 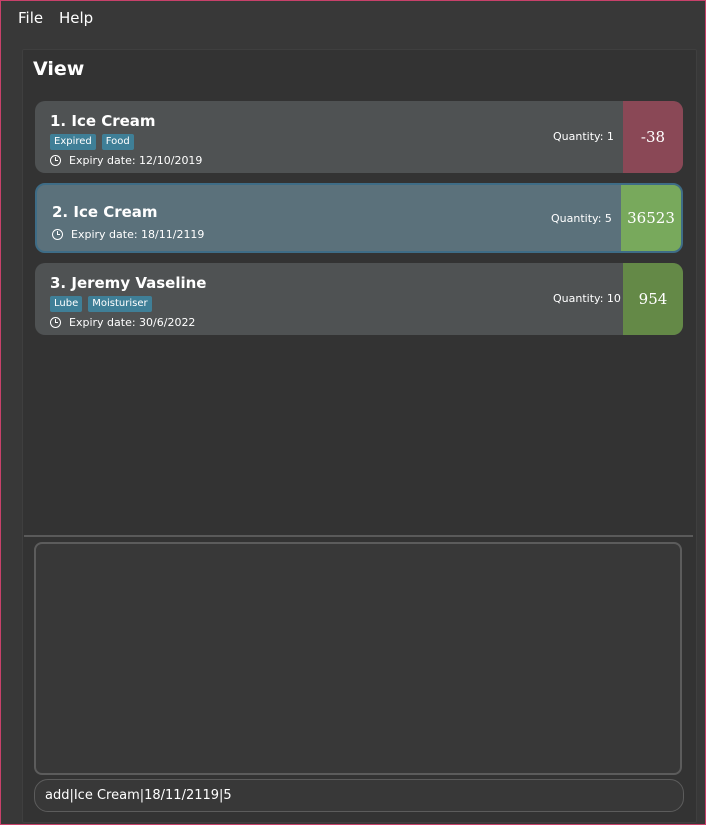 I want to click on days-remaining-badge: -38, so click(x=653, y=137).